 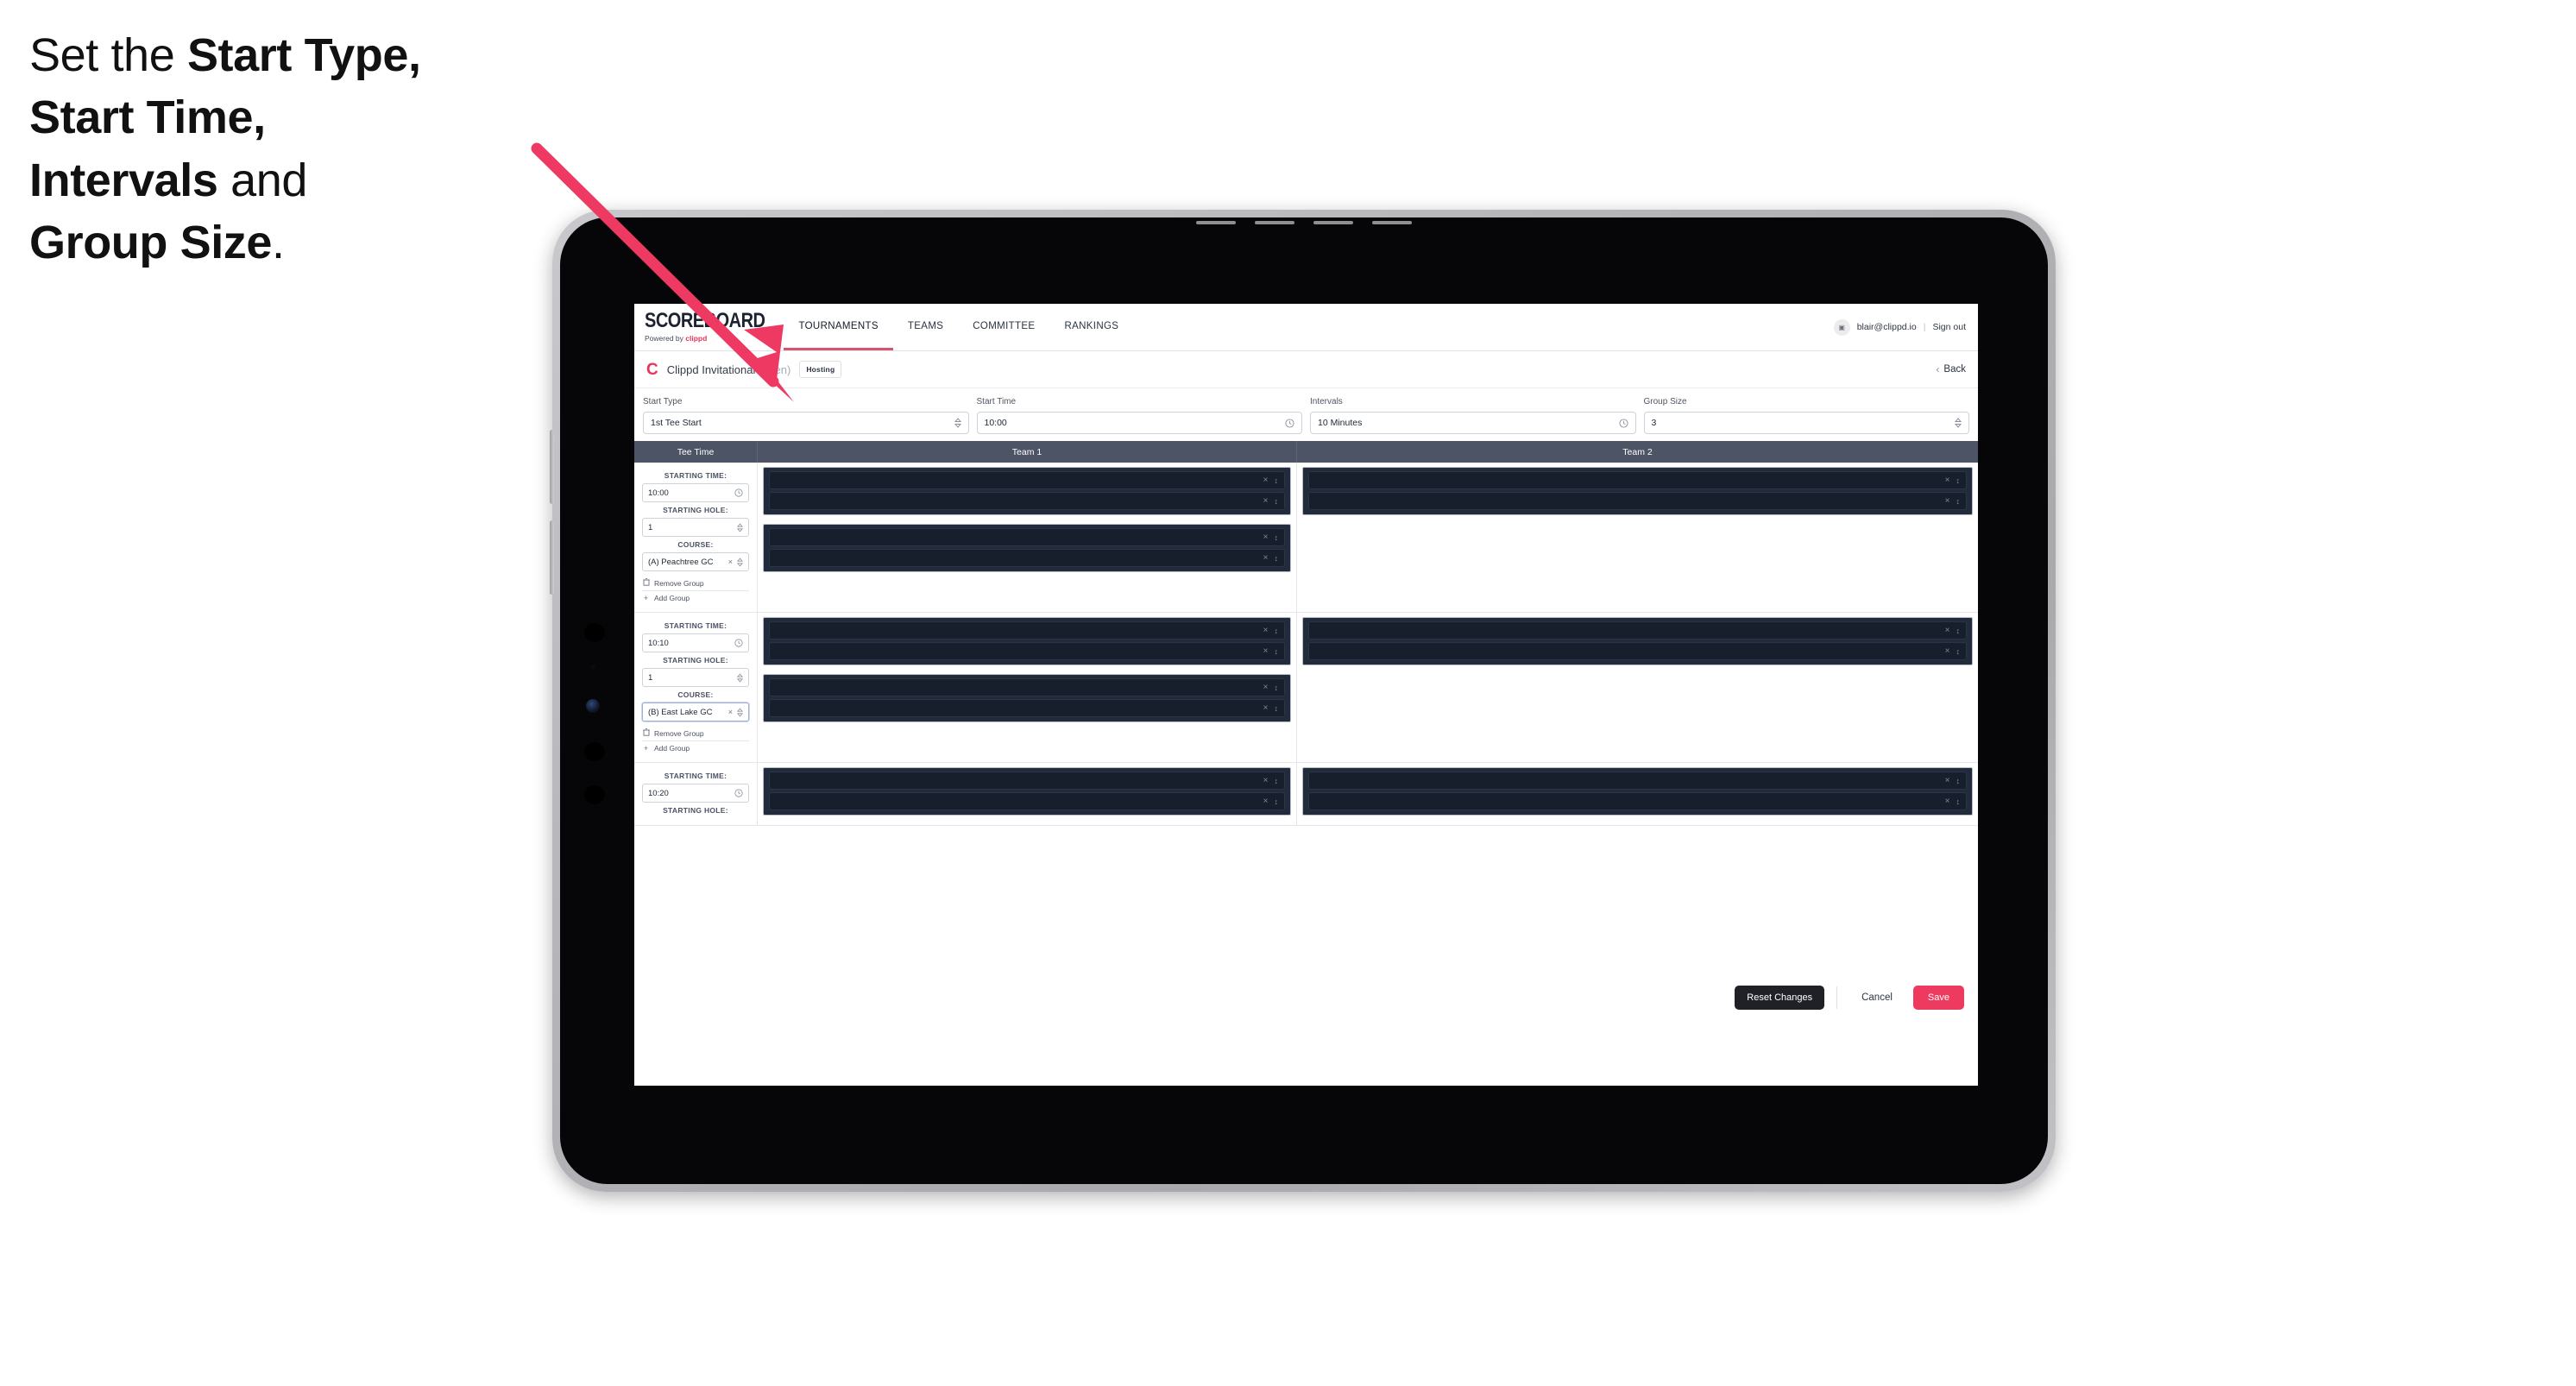 What do you see at coordinates (1806, 423) in the screenshot?
I see `group-size-select: 3` at bounding box center [1806, 423].